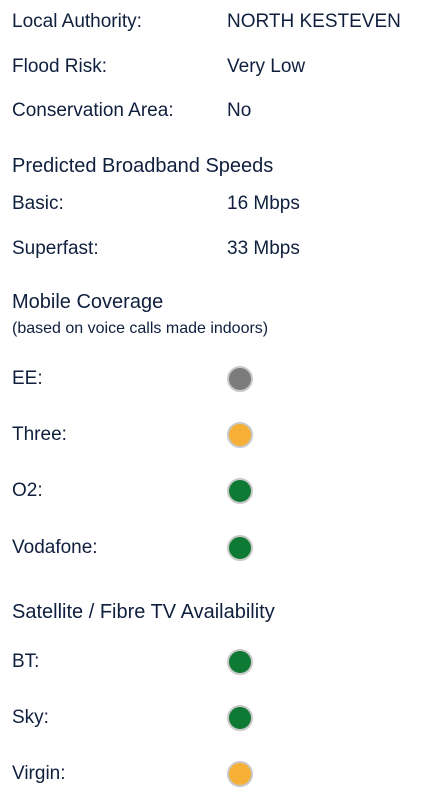 The image size is (421, 791). I want to click on flood-risk-row: Flood Risk: Very Low, so click(216, 67).